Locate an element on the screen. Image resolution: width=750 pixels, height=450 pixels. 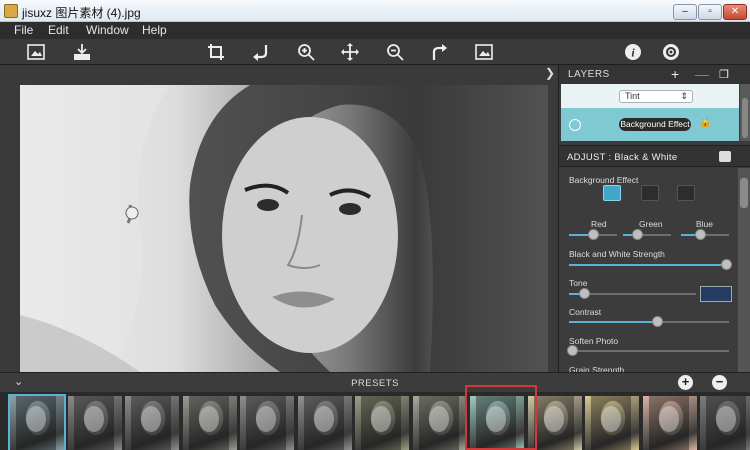
slider-contrast is located at coordinates (649, 321).